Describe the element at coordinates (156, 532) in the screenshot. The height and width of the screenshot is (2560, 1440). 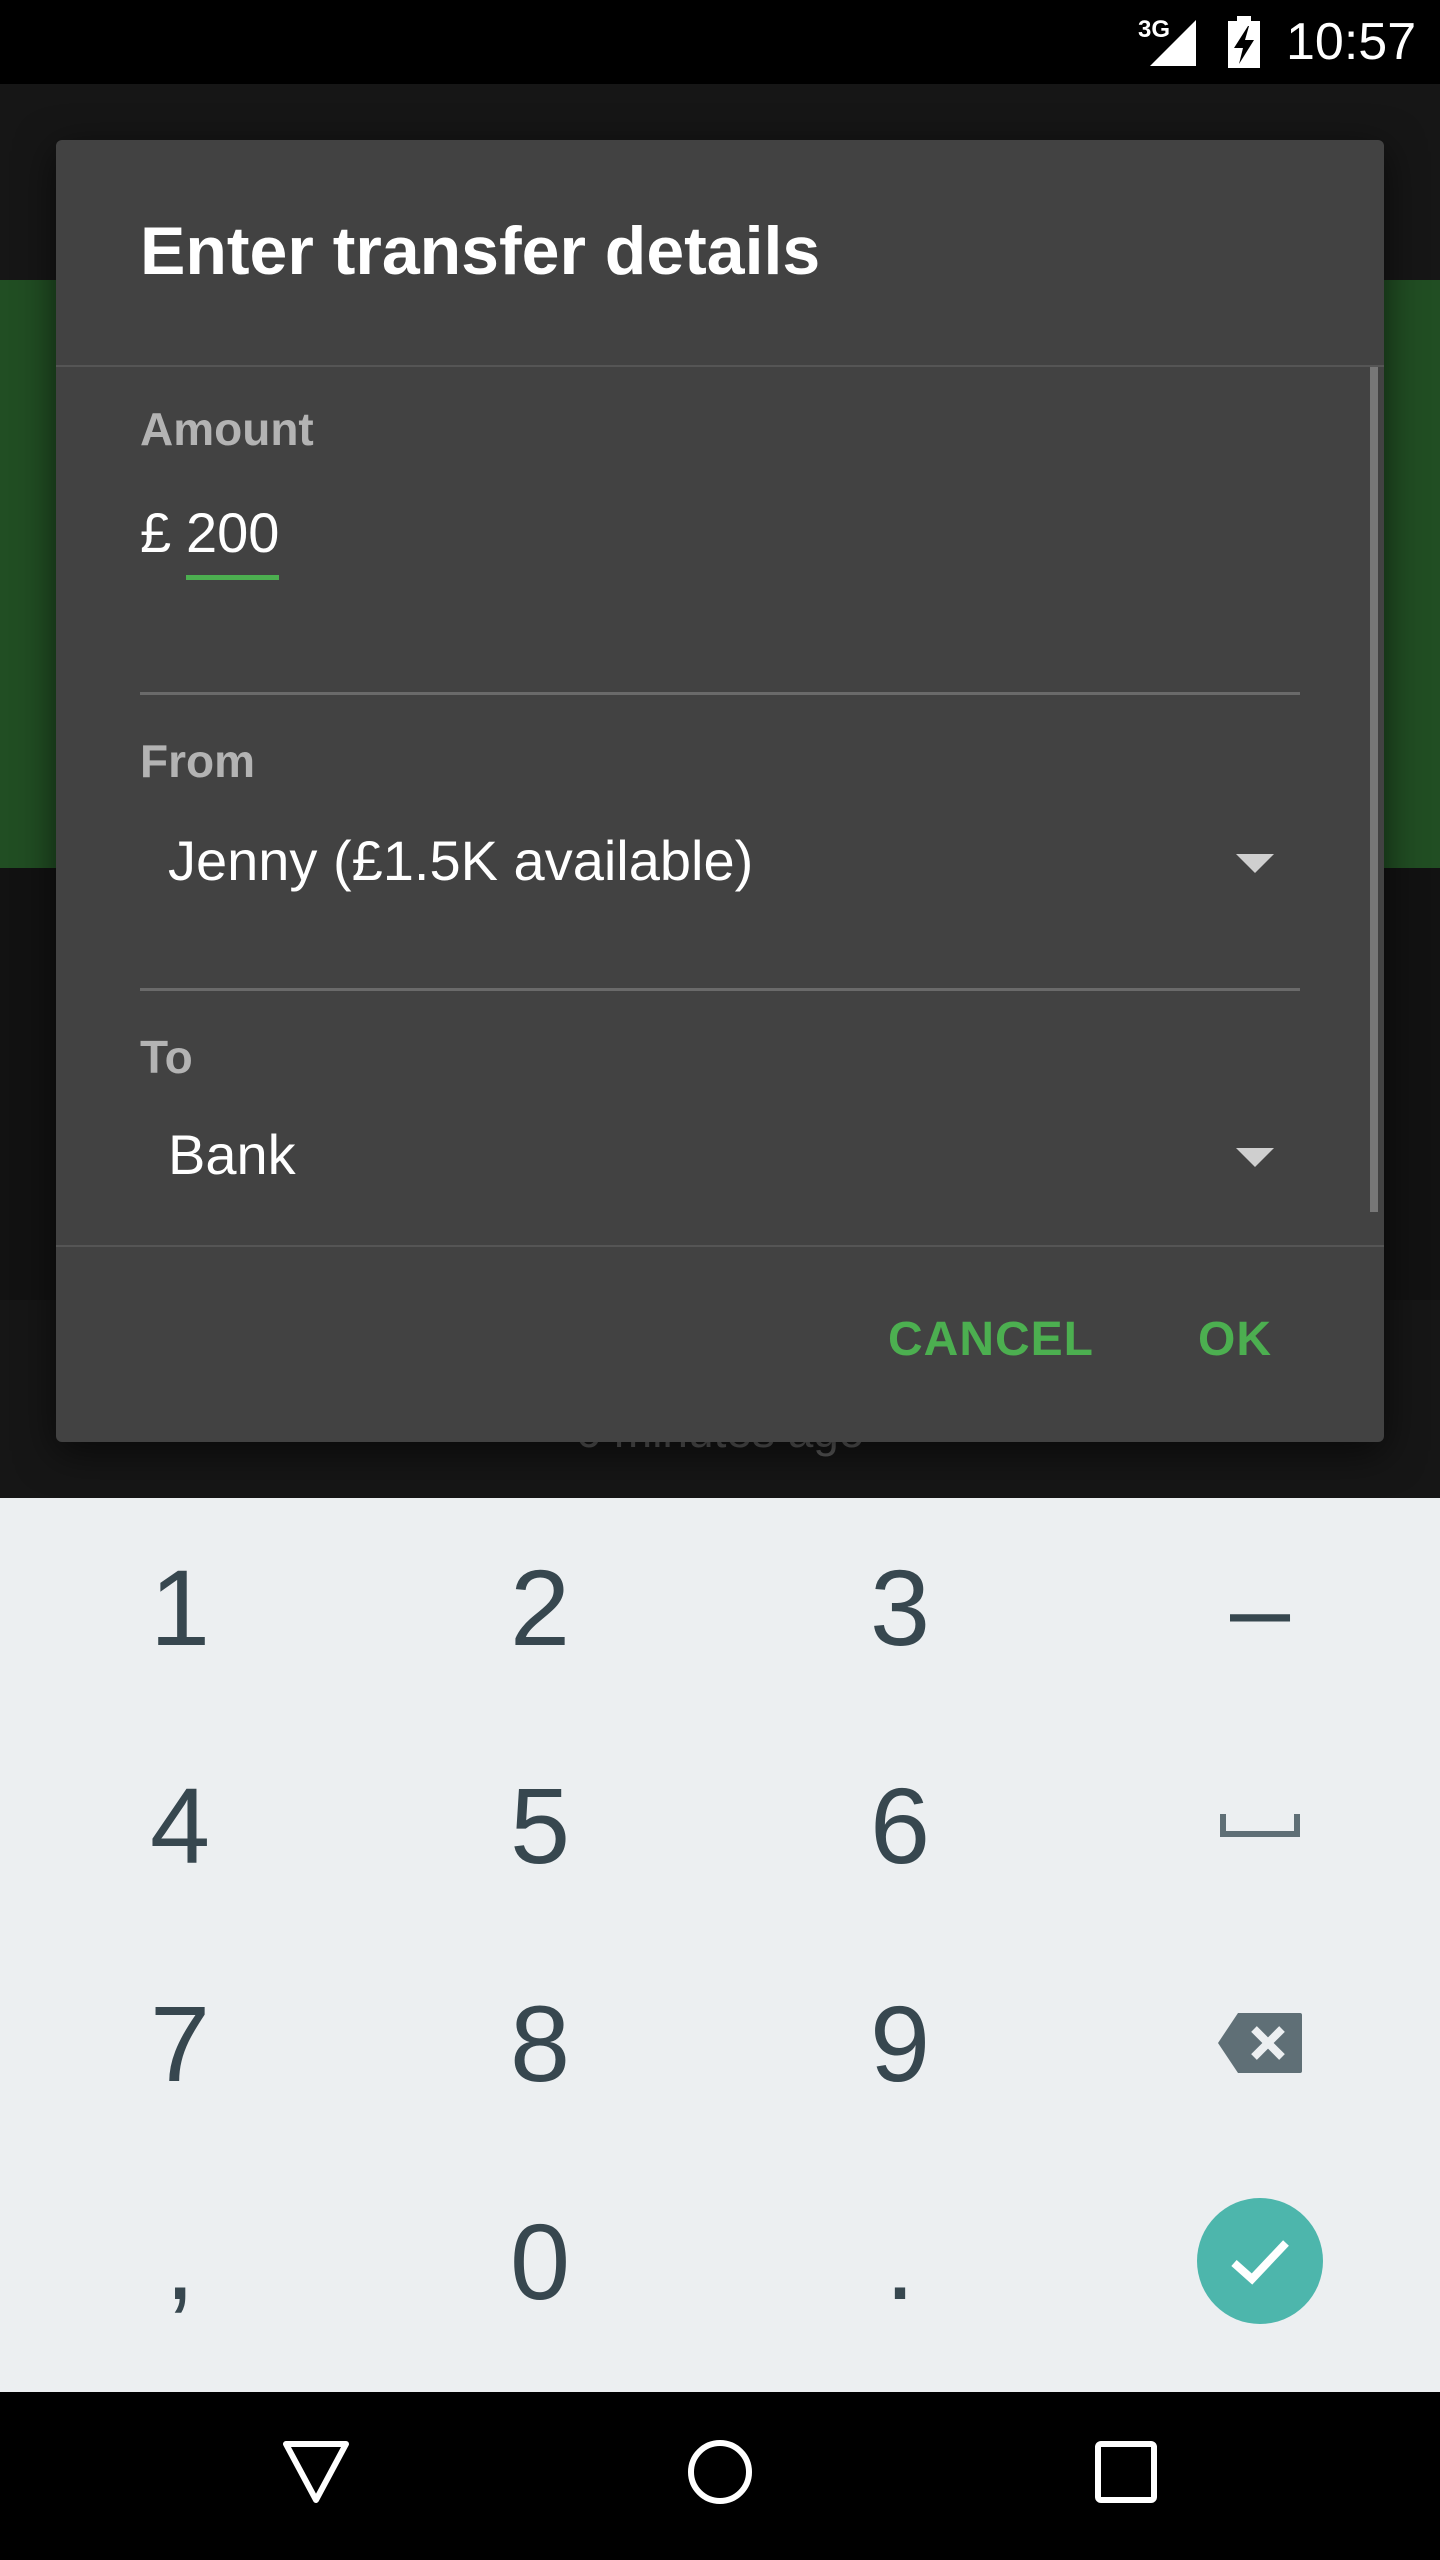
I see `currency-symbol: £` at that location.